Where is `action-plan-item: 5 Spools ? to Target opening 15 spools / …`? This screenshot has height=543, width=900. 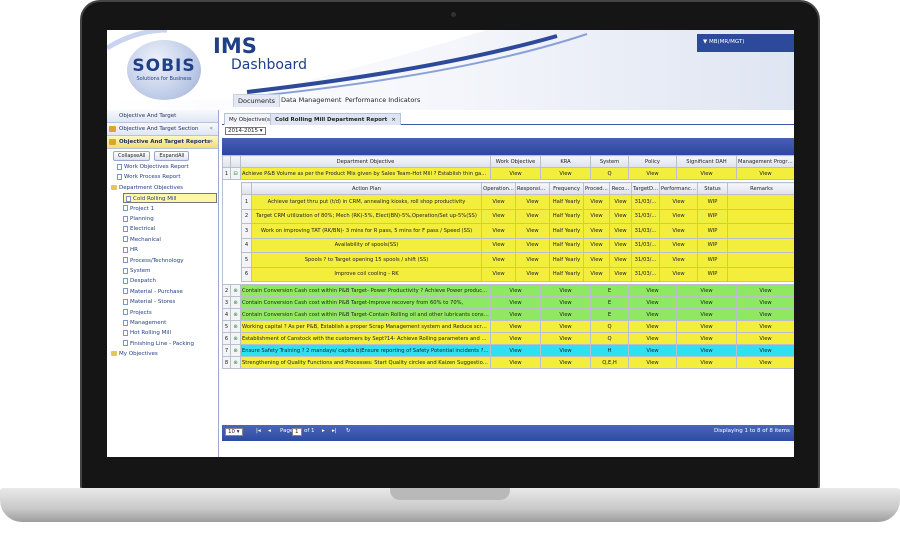
action-plan-item: 5 Spools ? to Target opening 15 spools / … is located at coordinates (517, 260).